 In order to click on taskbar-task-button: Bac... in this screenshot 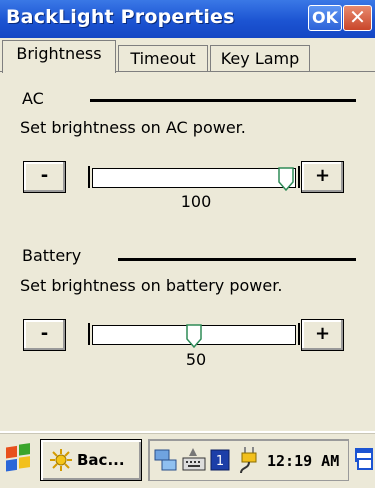, I will do `click(91, 460)`.